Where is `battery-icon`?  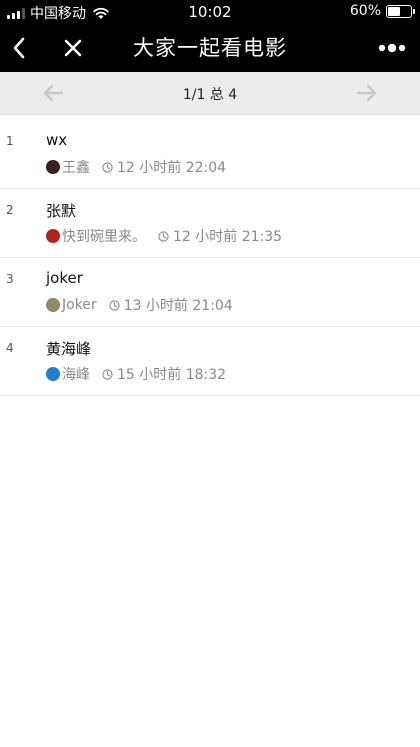 battery-icon is located at coordinates (400, 11).